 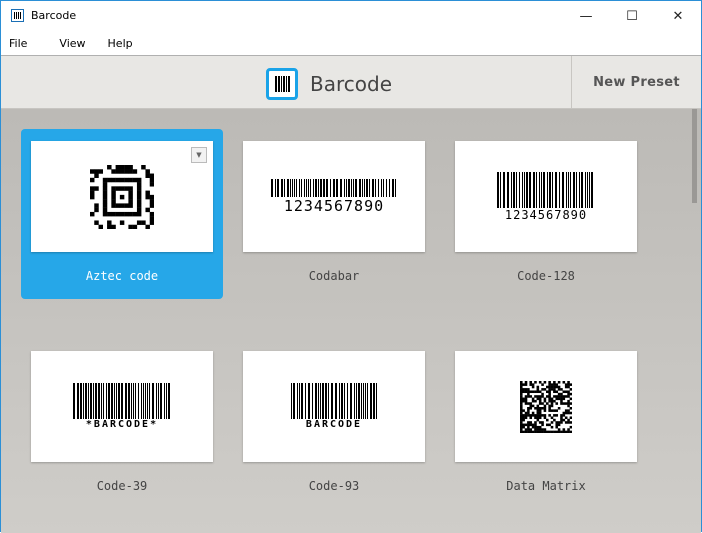 I want to click on barcode-preview: BARCODE, so click(x=334, y=406).